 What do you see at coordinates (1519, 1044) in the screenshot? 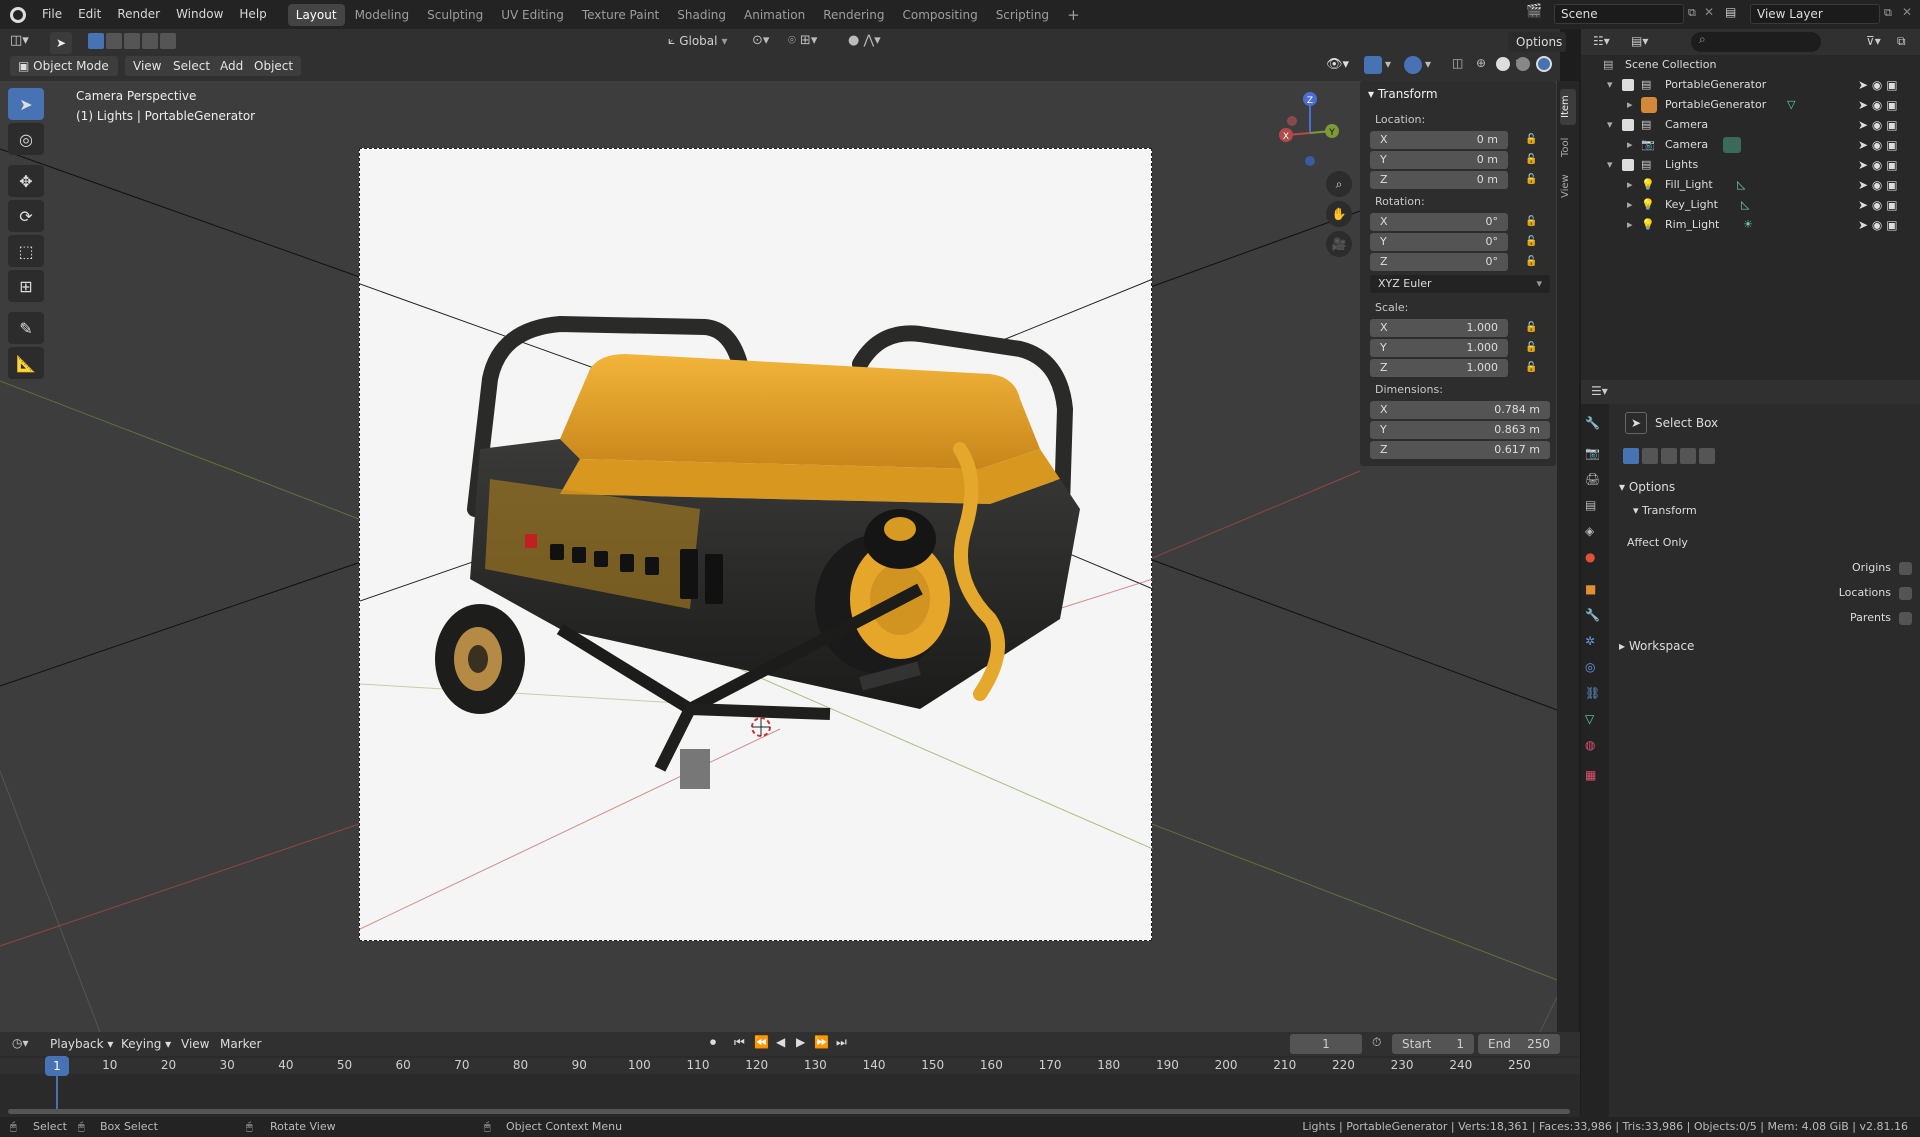
I see `end-frame-field: End 250` at bounding box center [1519, 1044].